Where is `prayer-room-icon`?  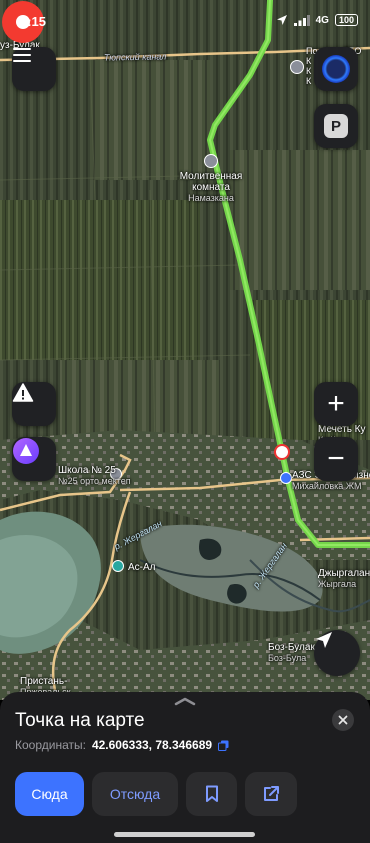 prayer-room-icon is located at coordinates (211, 161).